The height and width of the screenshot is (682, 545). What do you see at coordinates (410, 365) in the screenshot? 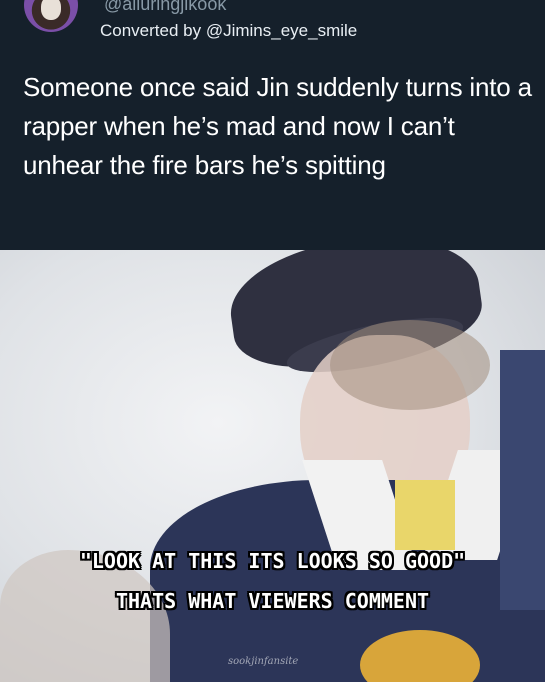
I see `hair-shape` at bounding box center [410, 365].